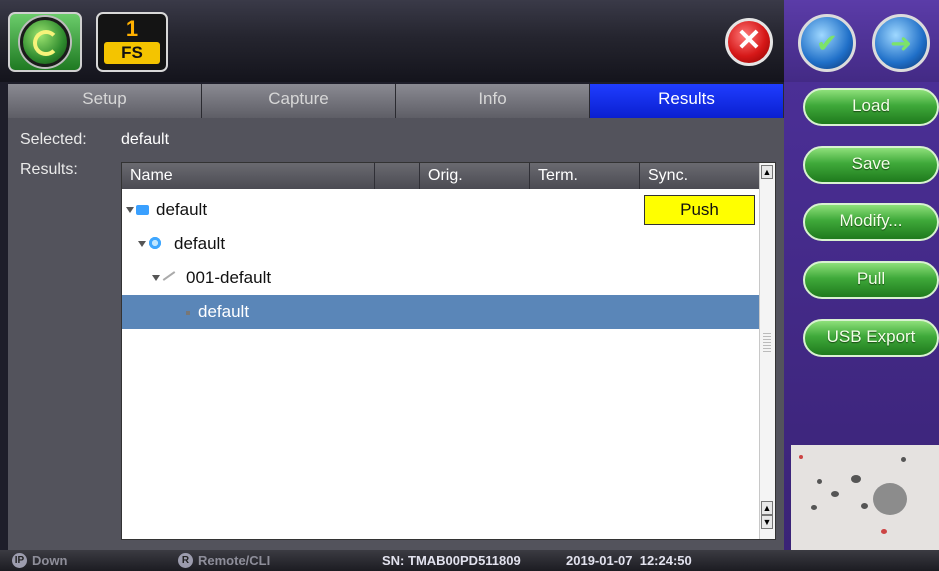  Describe the element at coordinates (132, 28) in the screenshot. I see `test-number: 1` at that location.